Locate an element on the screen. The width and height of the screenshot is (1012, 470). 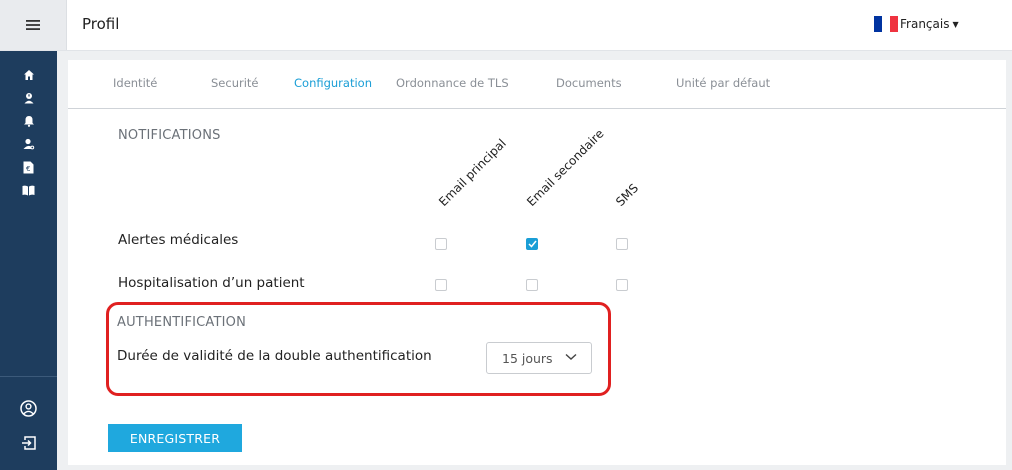
double-auth-validity-select: 15 jours is located at coordinates (539, 358).